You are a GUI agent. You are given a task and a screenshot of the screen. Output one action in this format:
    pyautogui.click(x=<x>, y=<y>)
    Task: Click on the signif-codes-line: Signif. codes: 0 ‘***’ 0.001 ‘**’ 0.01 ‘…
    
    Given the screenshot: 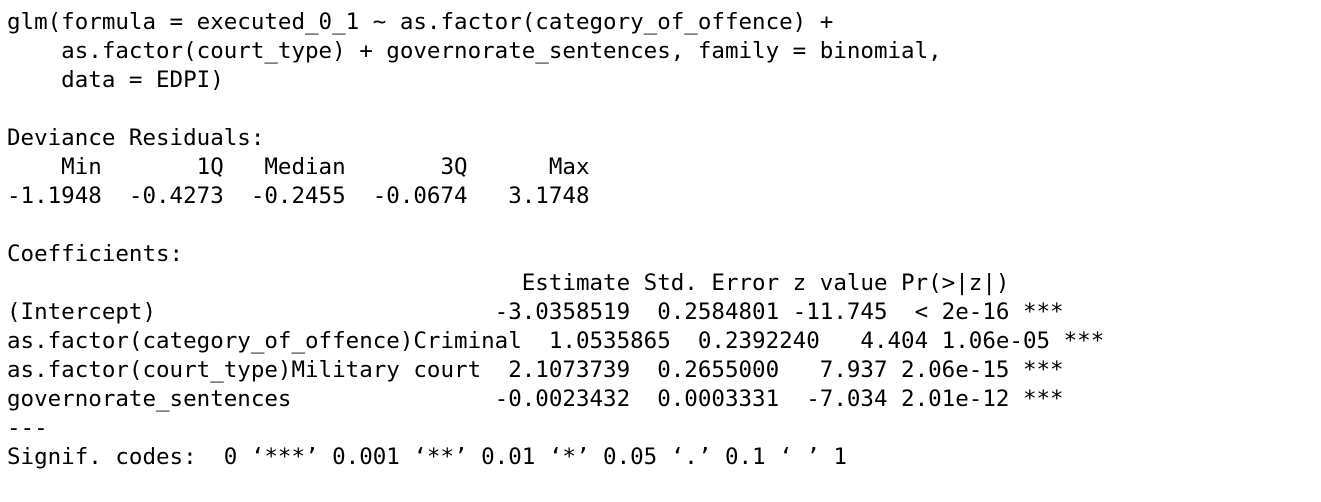 What is the action you would take?
    pyautogui.click(x=427, y=457)
    